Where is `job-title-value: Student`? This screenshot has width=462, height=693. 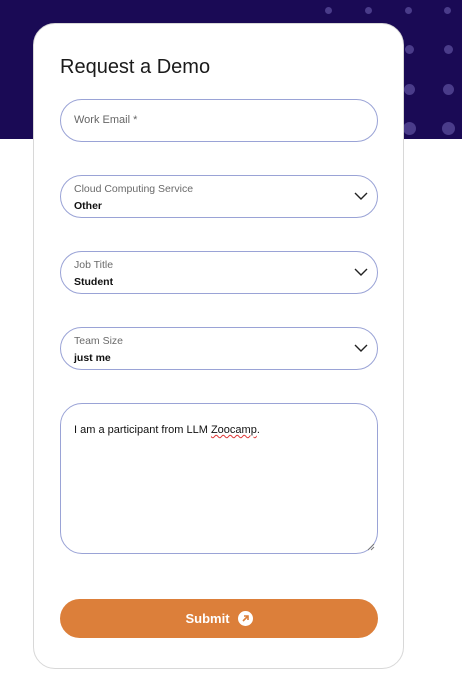 job-title-value: Student is located at coordinates (94, 282).